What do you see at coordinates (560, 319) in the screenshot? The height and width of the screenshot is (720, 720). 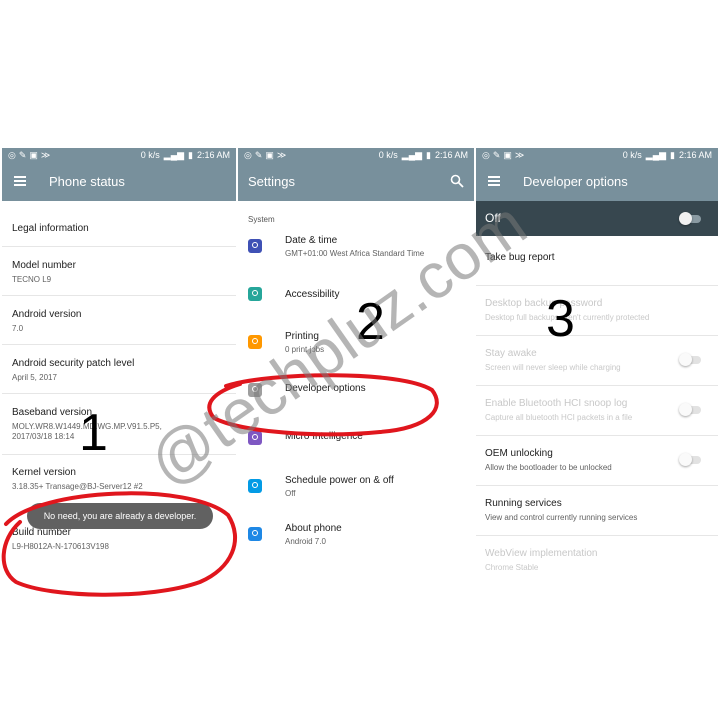 I see `step-number-3: 3` at bounding box center [560, 319].